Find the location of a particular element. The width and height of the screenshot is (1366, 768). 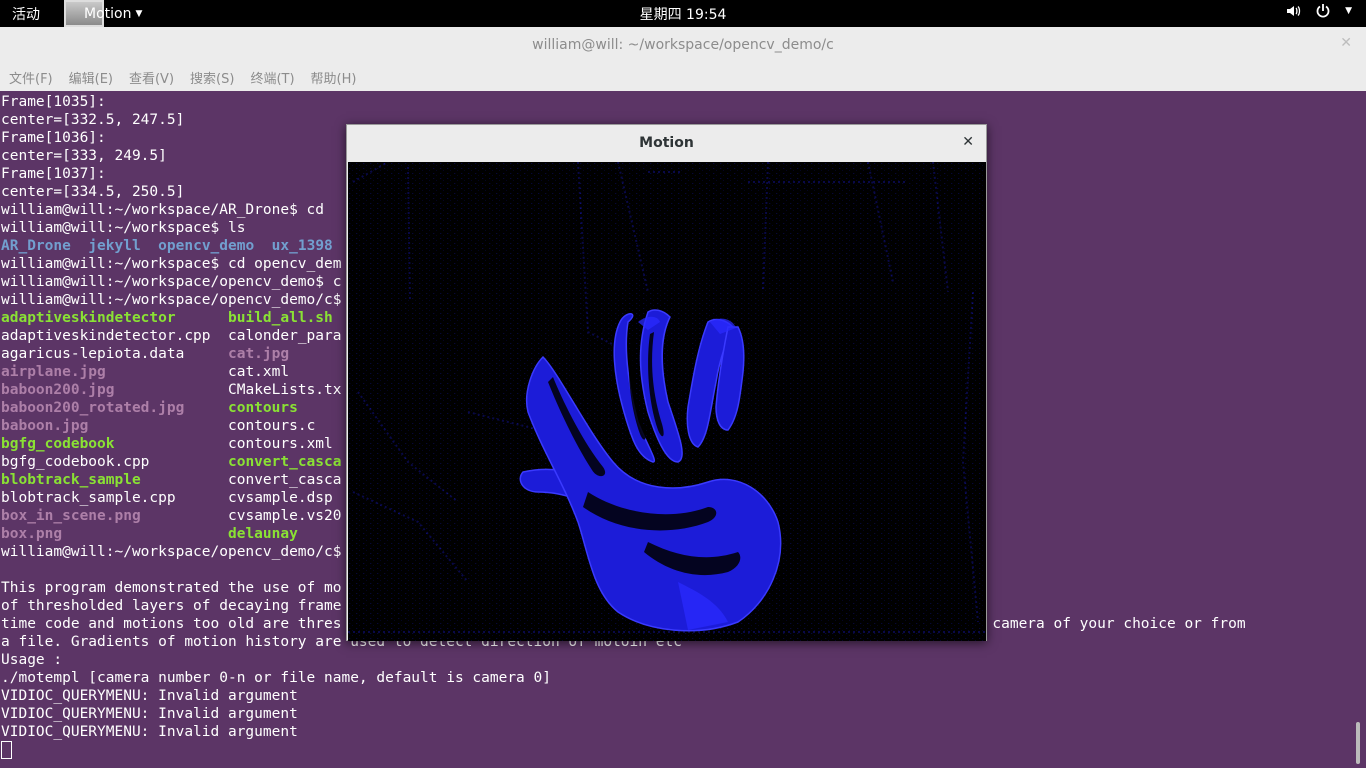

activities-button: 活动 is located at coordinates (26, 14).